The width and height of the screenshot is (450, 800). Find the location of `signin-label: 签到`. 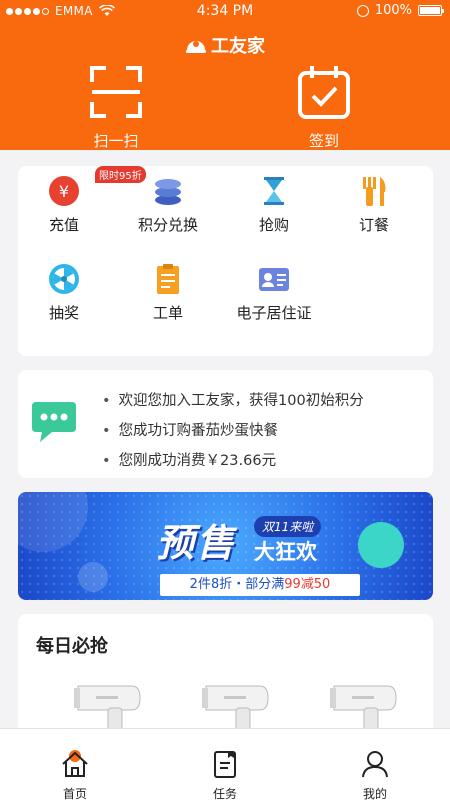

signin-label: 签到 is located at coordinates (323, 141).